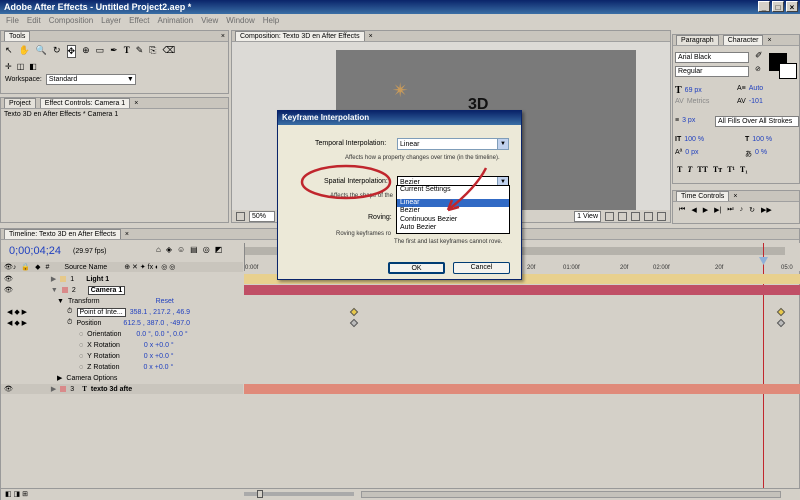 The width and height of the screenshot is (800, 500). I want to click on motion-blur-icon: ◎, so click(206, 249).